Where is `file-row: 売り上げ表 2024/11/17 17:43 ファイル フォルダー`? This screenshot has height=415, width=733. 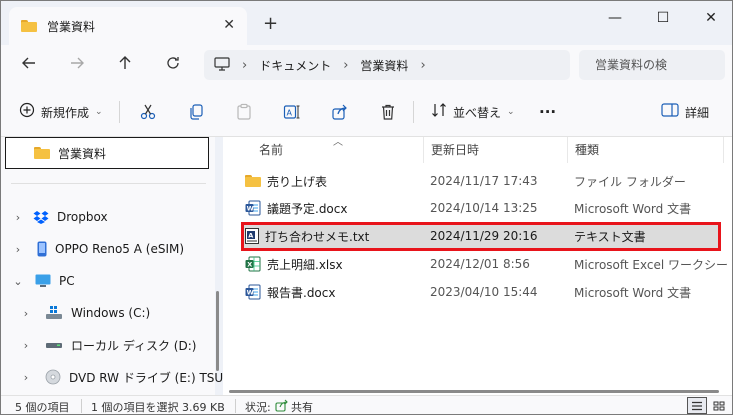
file-row: 売り上げ表 2024/11/17 17:43 ファイル フォルダー is located at coordinates (480, 181).